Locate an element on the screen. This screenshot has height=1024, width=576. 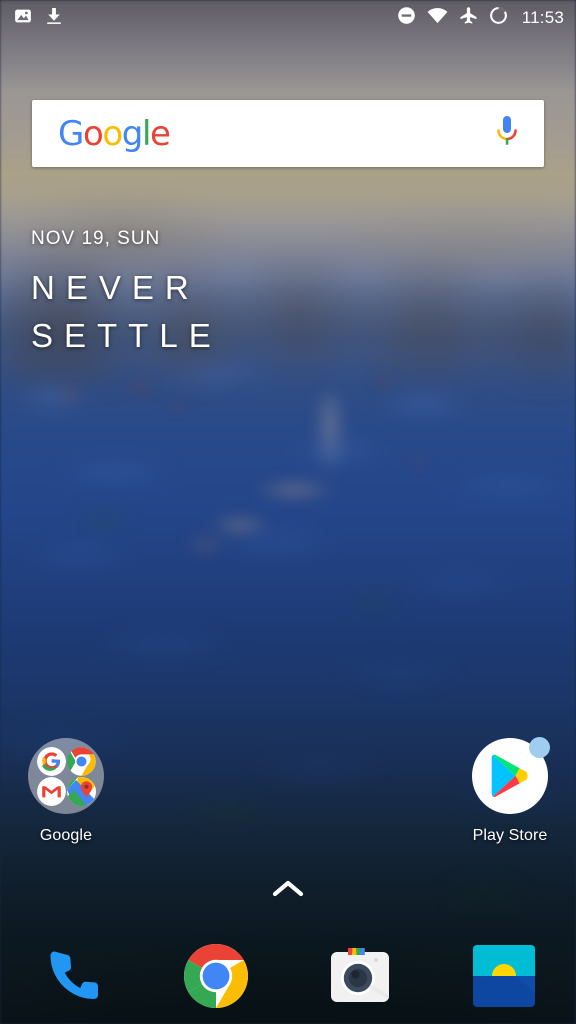
status-bar: 11:53 is located at coordinates (288, 18).